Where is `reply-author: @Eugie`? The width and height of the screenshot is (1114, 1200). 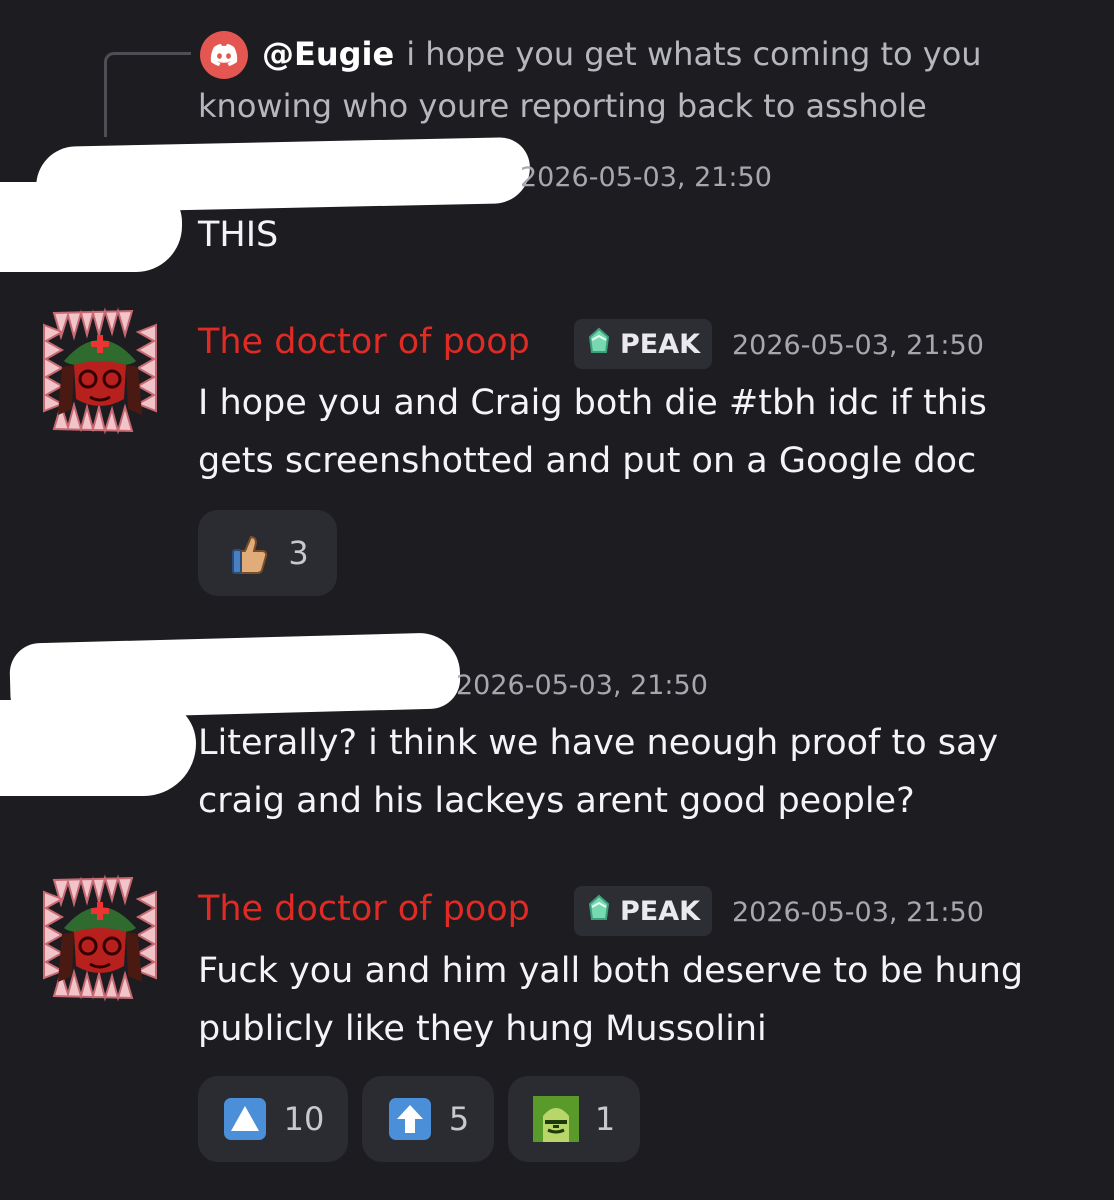
reply-author: @Eugie is located at coordinates (328, 54).